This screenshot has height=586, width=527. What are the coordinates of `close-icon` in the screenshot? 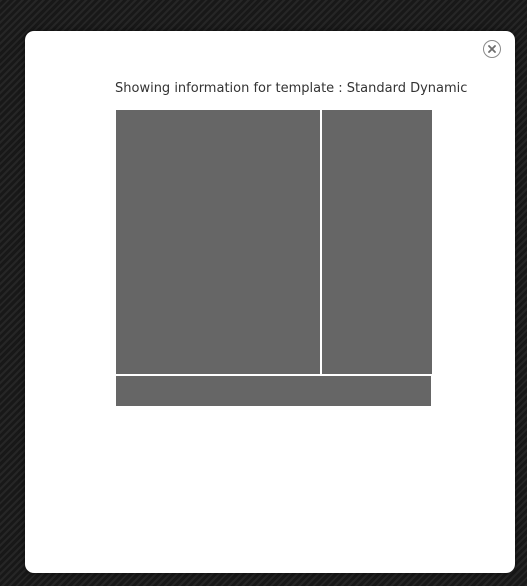 It's located at (492, 49).